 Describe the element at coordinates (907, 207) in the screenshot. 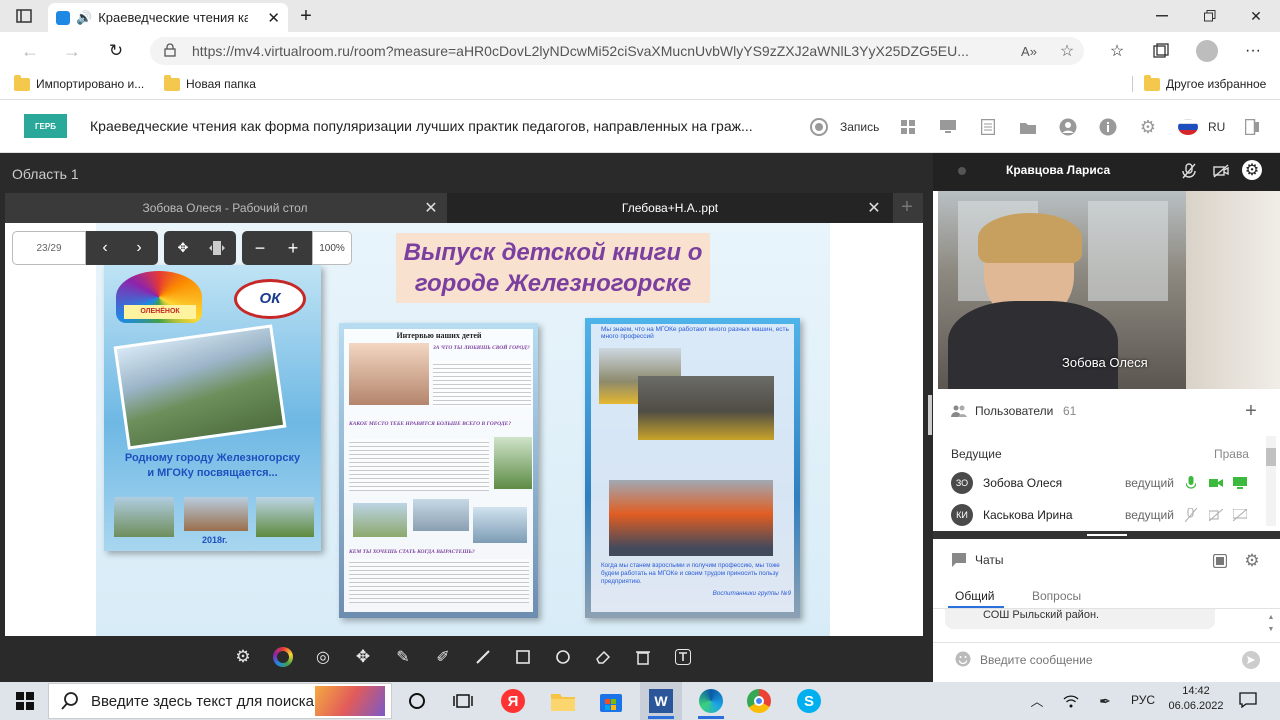

I see `add-tab-button: +` at that location.